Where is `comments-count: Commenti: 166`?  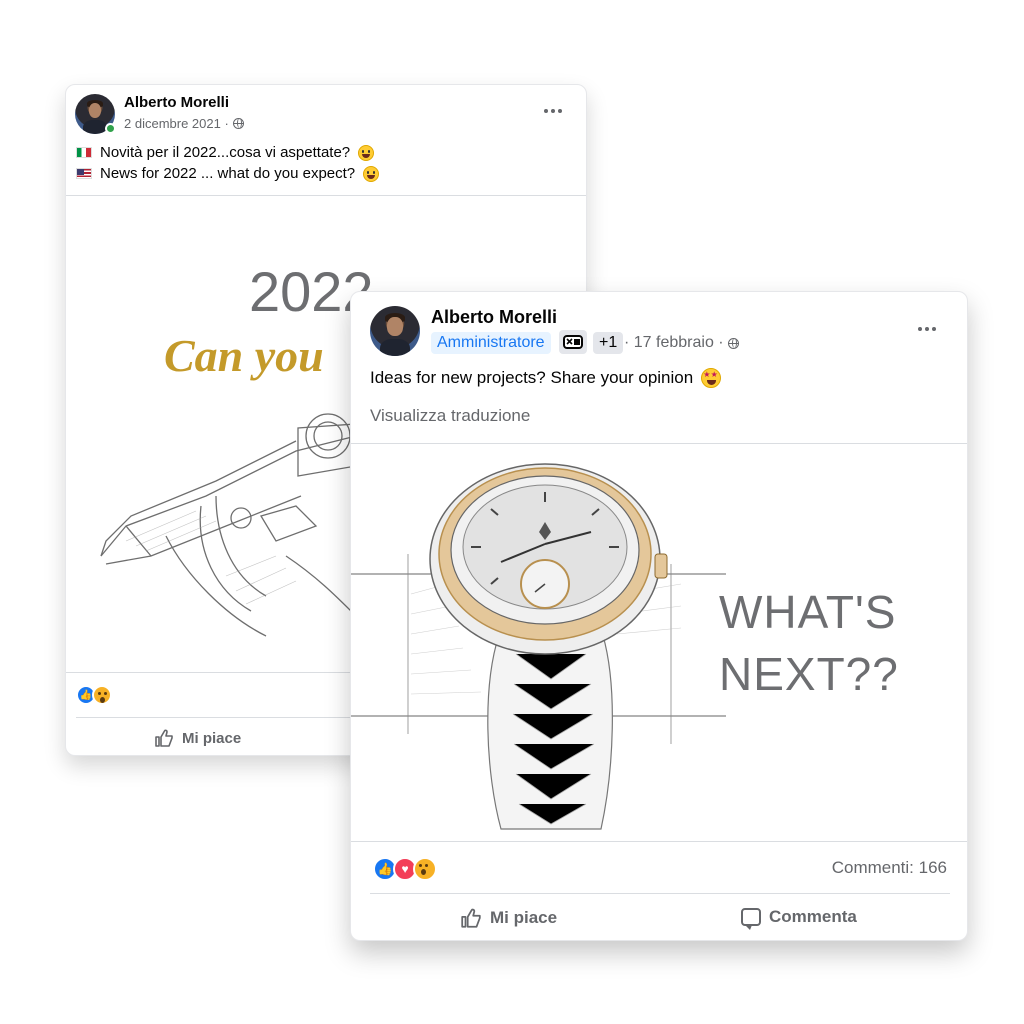 comments-count: Commenti: 166 is located at coordinates (889, 868).